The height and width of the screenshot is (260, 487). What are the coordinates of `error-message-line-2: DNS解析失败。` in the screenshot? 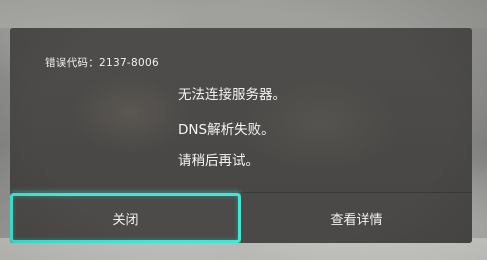 It's located at (226, 130).